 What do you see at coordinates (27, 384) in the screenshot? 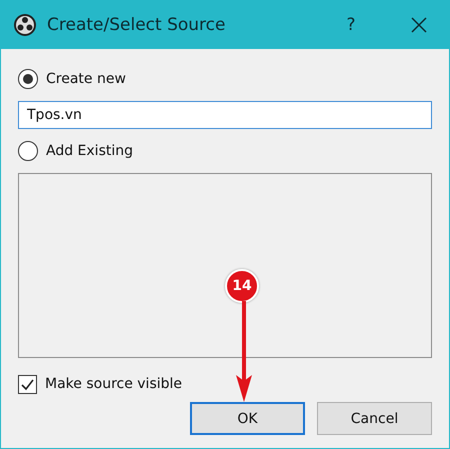
I see `checkbox` at bounding box center [27, 384].